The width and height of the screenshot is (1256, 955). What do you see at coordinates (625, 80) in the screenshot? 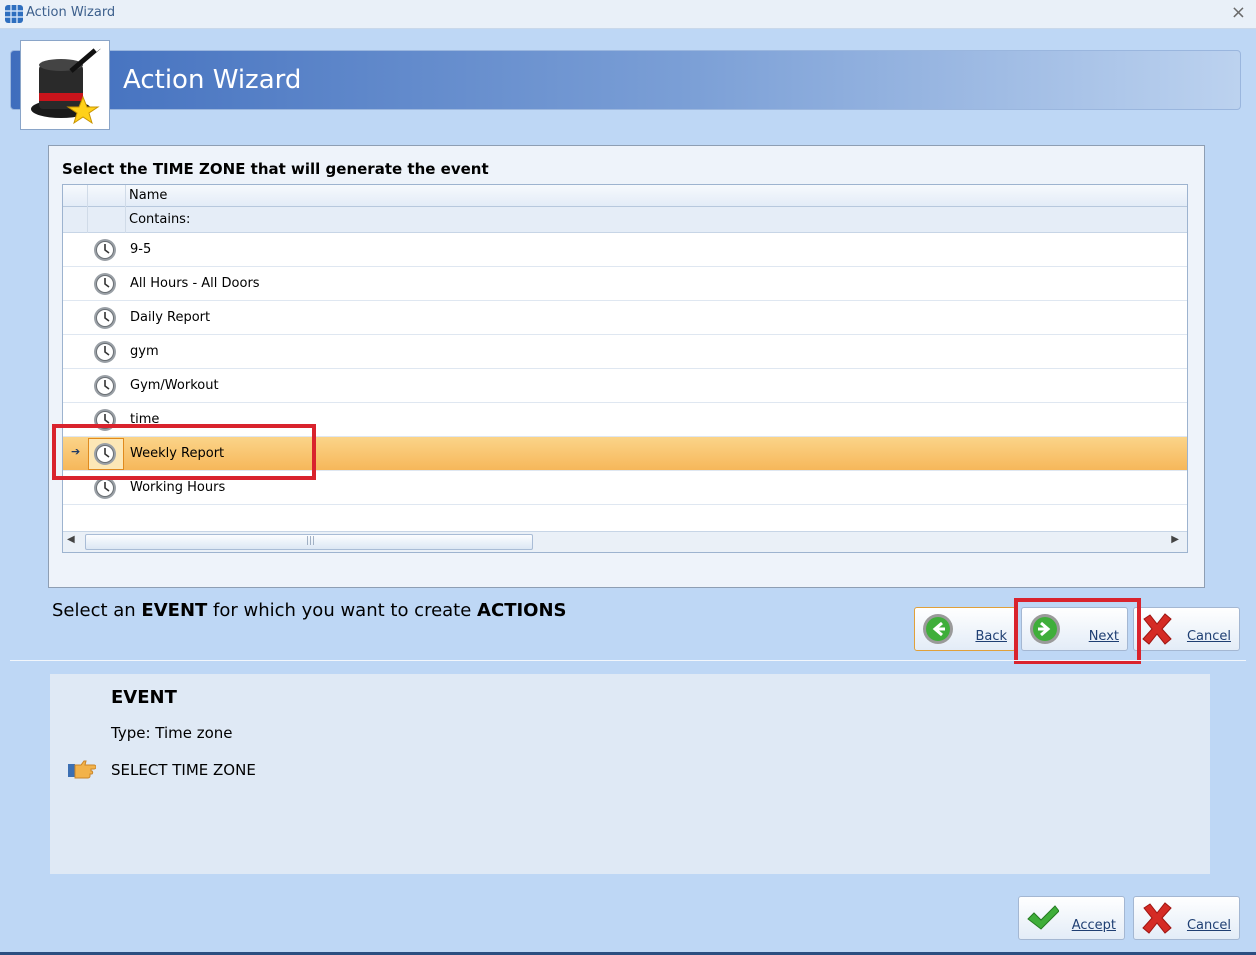
I see `wizard-banner: Action Wizard` at bounding box center [625, 80].